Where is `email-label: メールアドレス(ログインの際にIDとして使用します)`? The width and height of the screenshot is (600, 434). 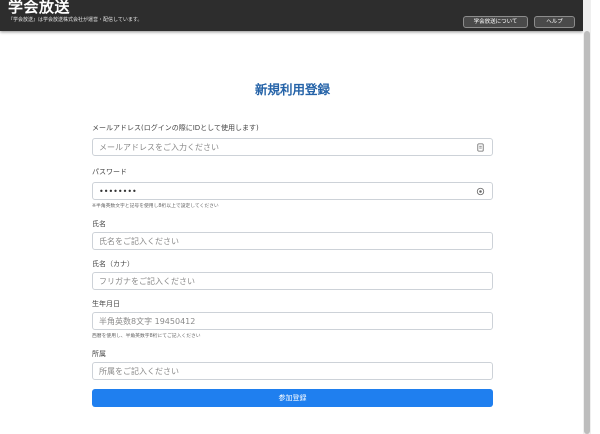 email-label: メールアドレス(ログインの際にIDとして使用します) is located at coordinates (175, 128).